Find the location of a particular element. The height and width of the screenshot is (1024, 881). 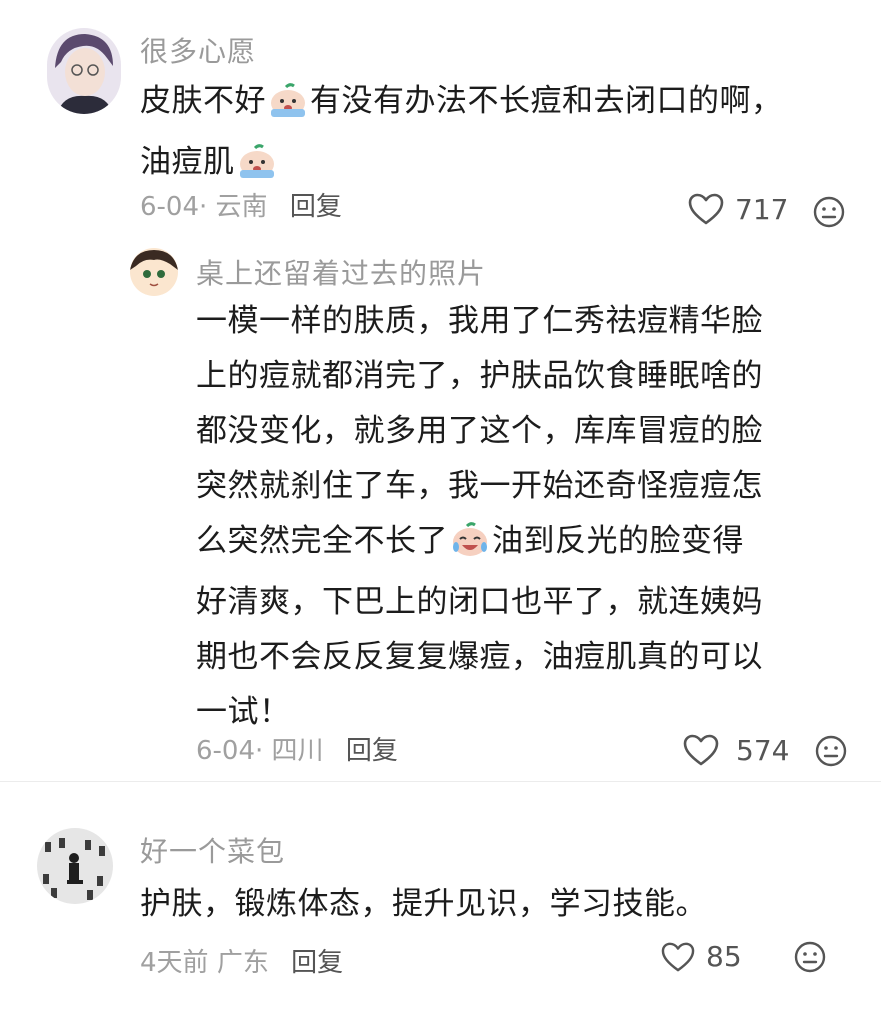

like-count: 717 is located at coordinates (762, 209).